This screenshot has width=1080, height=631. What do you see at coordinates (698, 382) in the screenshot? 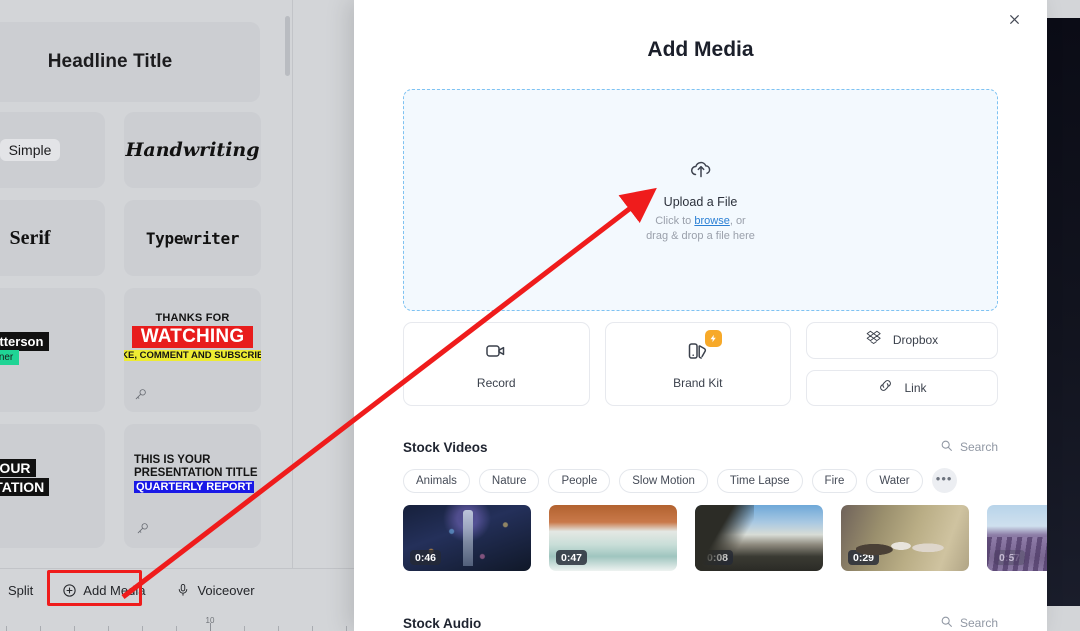
I see `brand-kit-label: Brand Kit` at bounding box center [698, 382].